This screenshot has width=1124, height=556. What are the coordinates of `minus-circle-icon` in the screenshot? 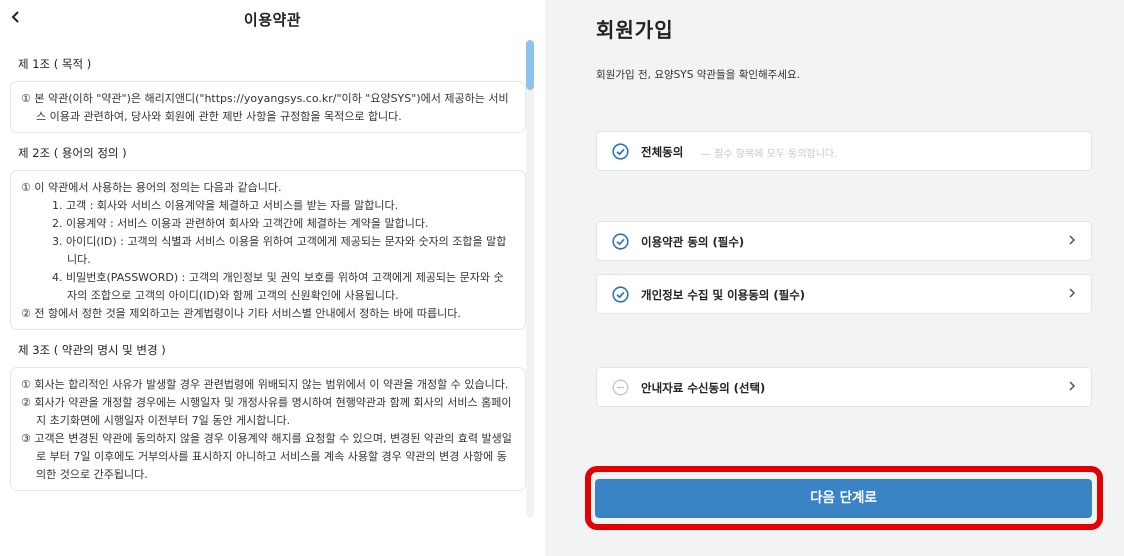 It's located at (620, 387).